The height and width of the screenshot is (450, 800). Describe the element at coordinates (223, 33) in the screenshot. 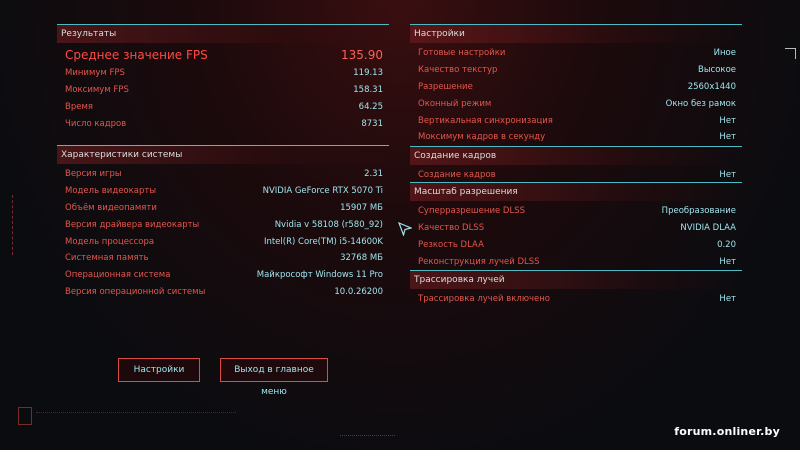

I see `results-header: Результаты` at that location.